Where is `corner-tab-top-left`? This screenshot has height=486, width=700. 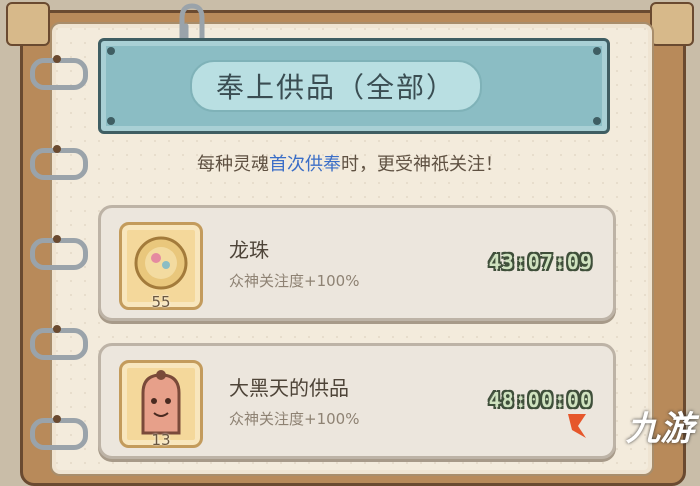 corner-tab-top-left is located at coordinates (28, 24).